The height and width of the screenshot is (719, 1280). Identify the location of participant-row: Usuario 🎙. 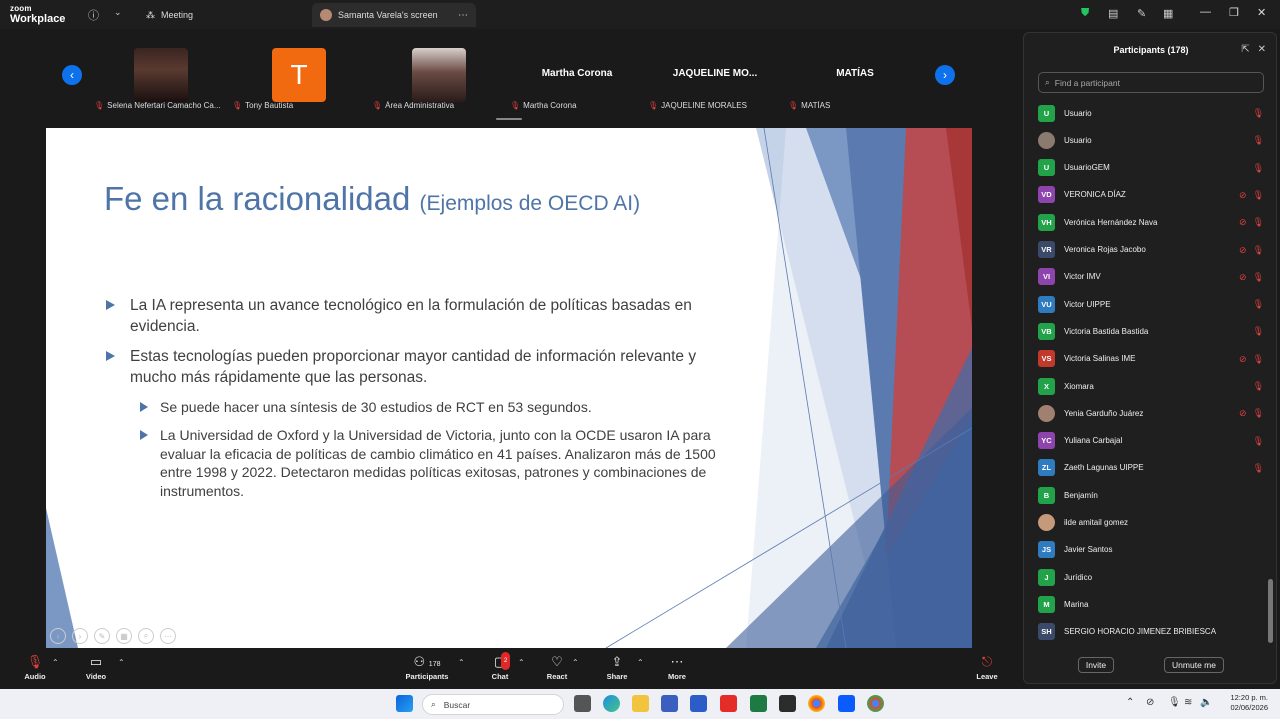
(1151, 140).